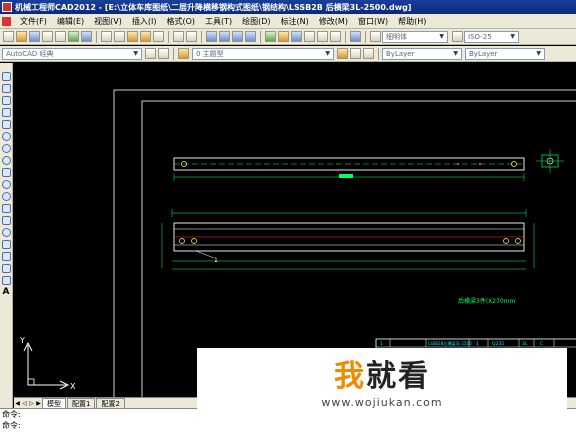  What do you see at coordinates (110, 403) in the screenshot?
I see `tab-layout2: 配置2` at bounding box center [110, 403].